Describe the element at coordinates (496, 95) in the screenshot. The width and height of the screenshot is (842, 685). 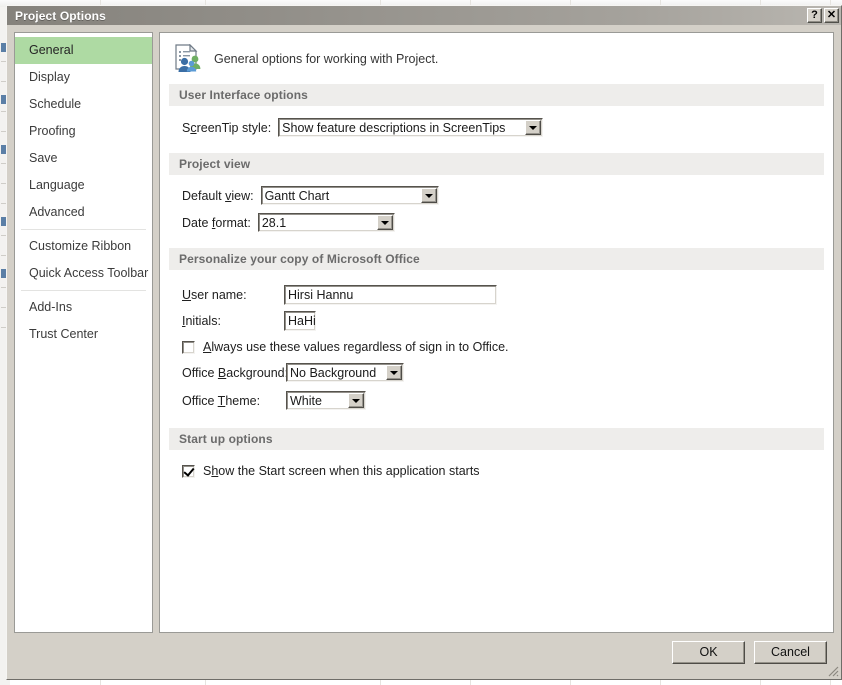
I see `section-header-user-interface: User Interface options` at that location.